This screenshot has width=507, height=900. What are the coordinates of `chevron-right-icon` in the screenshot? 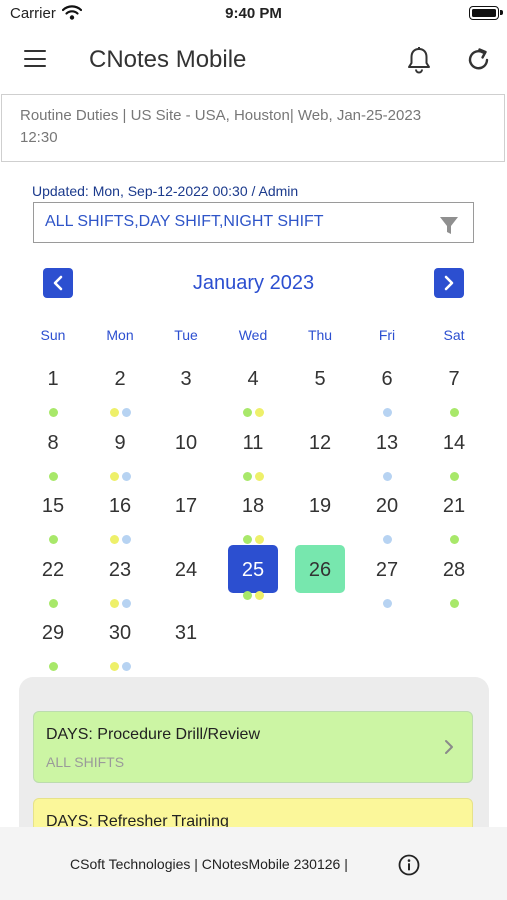 It's located at (449, 749).